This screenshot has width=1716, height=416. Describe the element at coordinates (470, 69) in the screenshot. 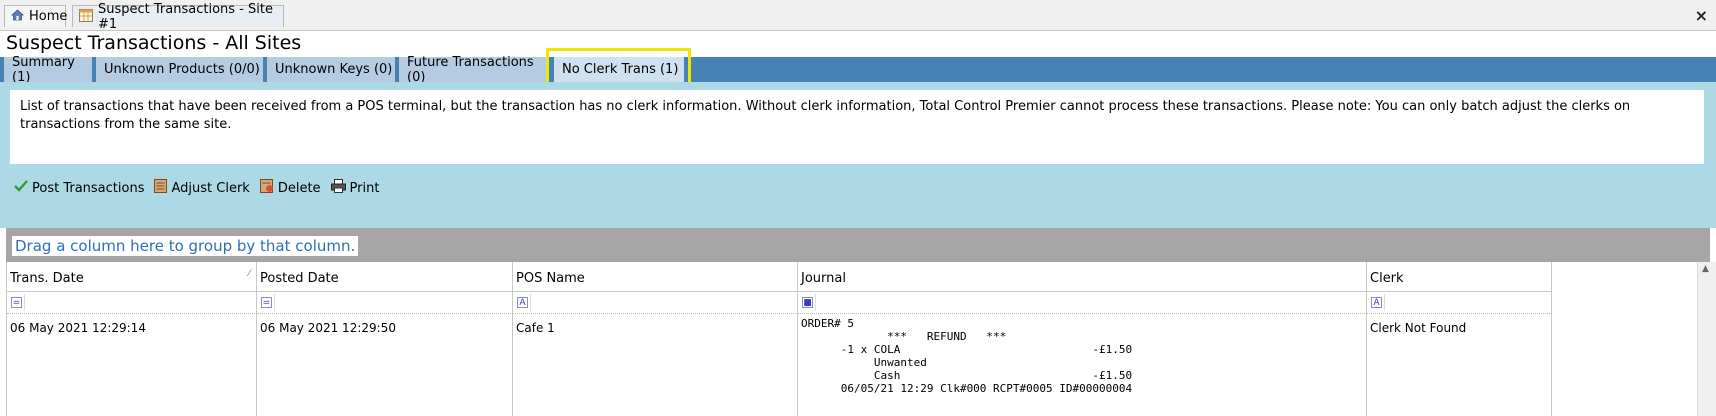

I see `tab-label: Future Transactions (0)` at that location.